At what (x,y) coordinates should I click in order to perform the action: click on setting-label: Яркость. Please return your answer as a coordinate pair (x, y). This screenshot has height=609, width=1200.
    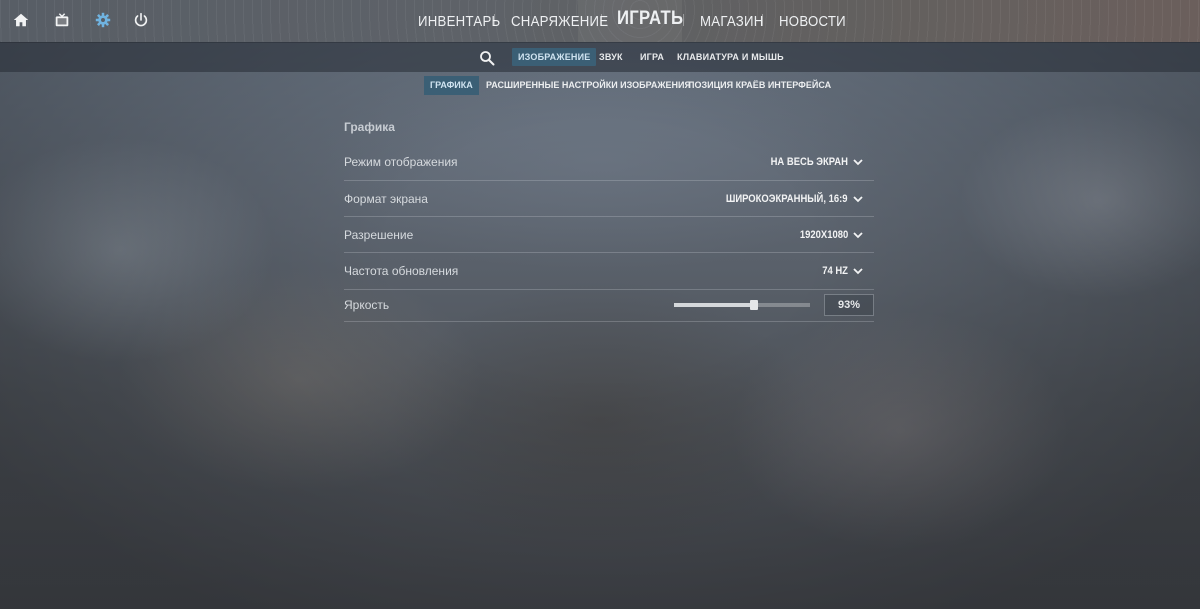
    Looking at the image, I should click on (367, 305).